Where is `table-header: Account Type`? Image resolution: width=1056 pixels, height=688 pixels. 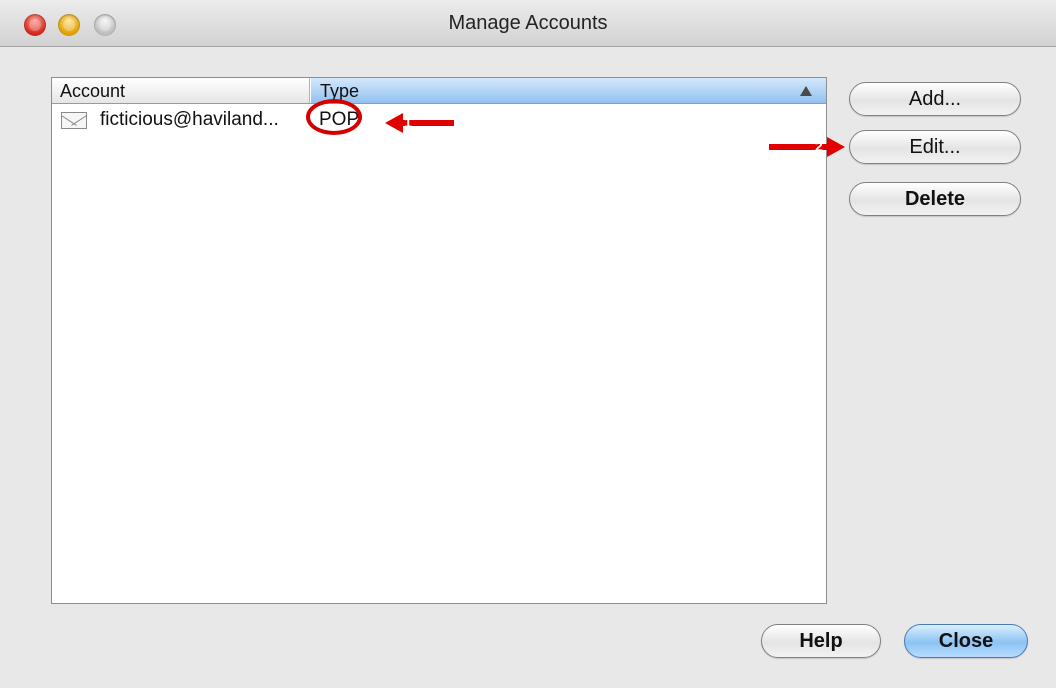
table-header: Account Type is located at coordinates (439, 91).